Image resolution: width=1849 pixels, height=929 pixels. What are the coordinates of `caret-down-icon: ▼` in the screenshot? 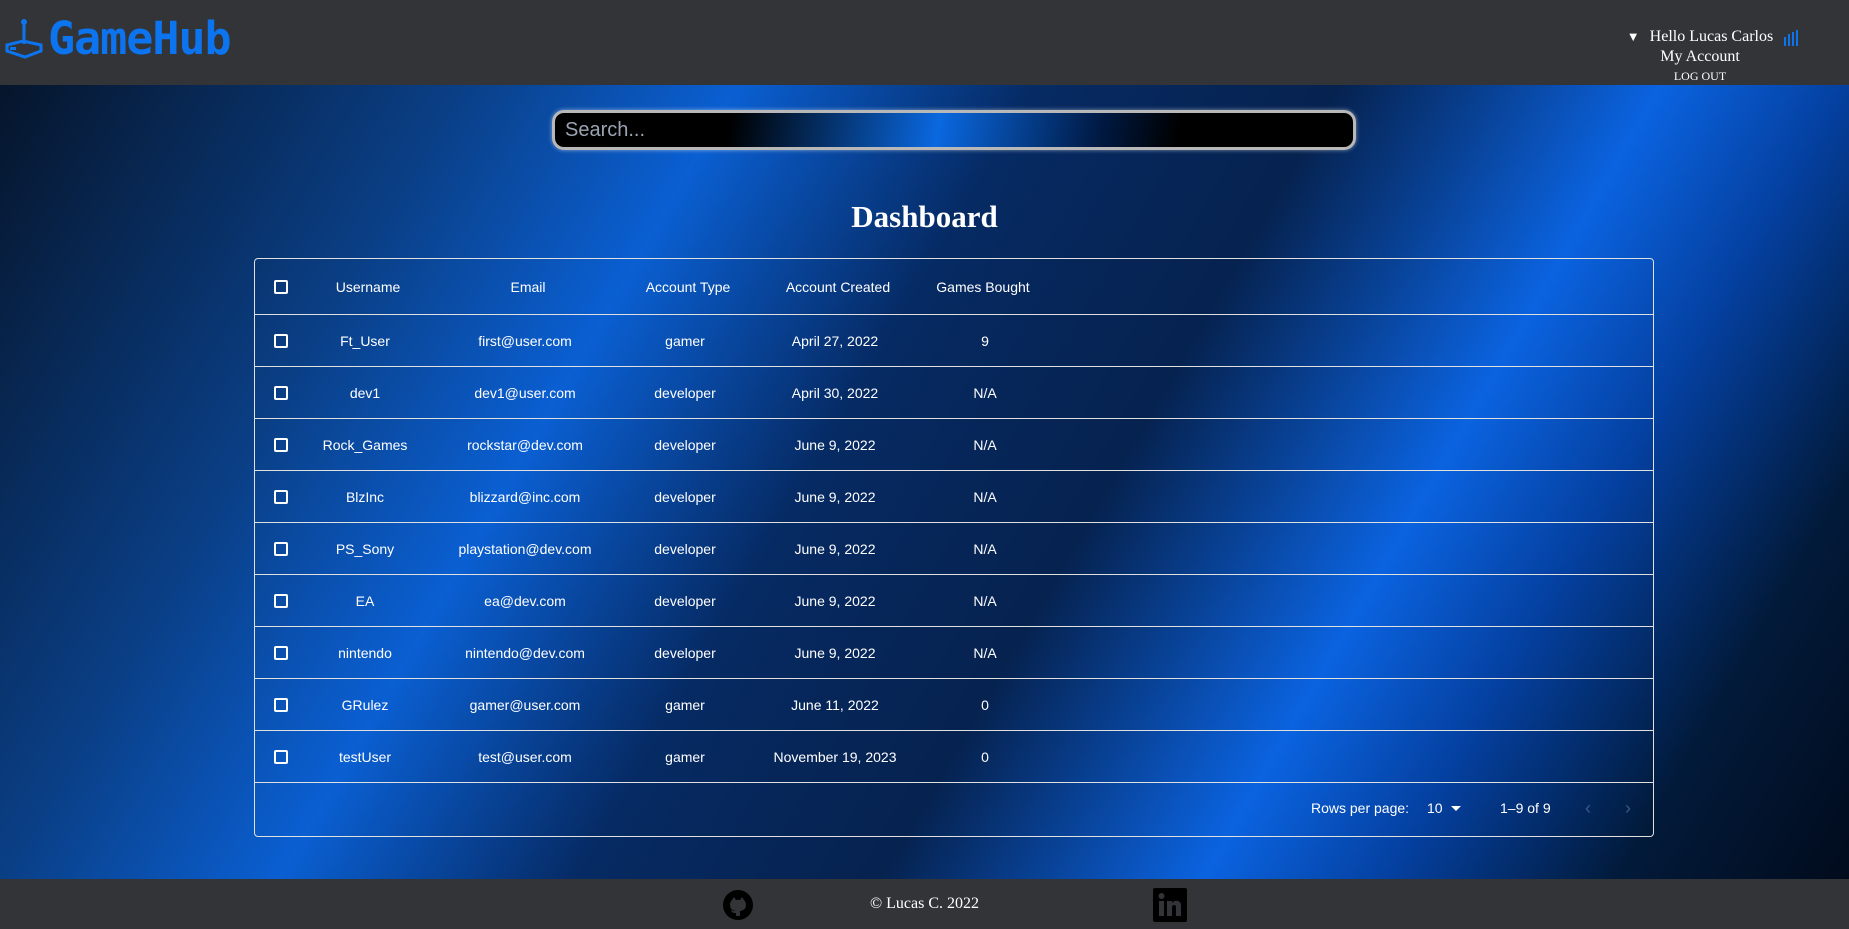 It's located at (1633, 36).